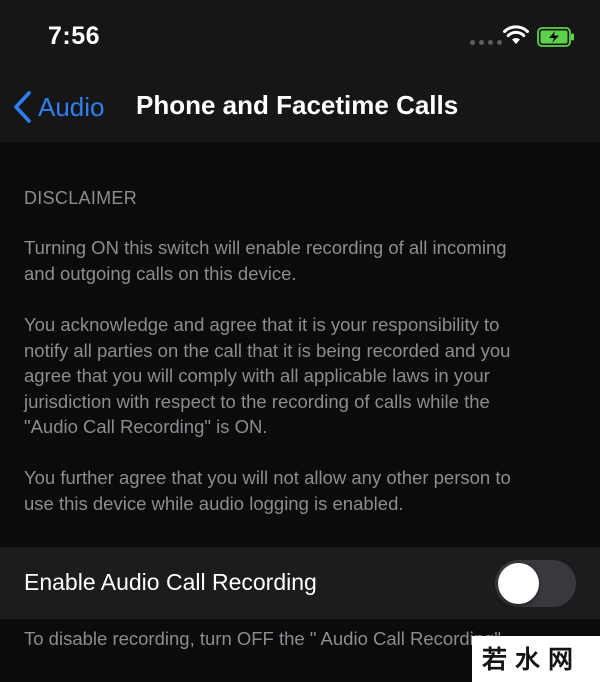 Image resolution: width=600 pixels, height=682 pixels. What do you see at coordinates (81, 198) in the screenshot?
I see `disclaimer-header: DISCLAIMER` at bounding box center [81, 198].